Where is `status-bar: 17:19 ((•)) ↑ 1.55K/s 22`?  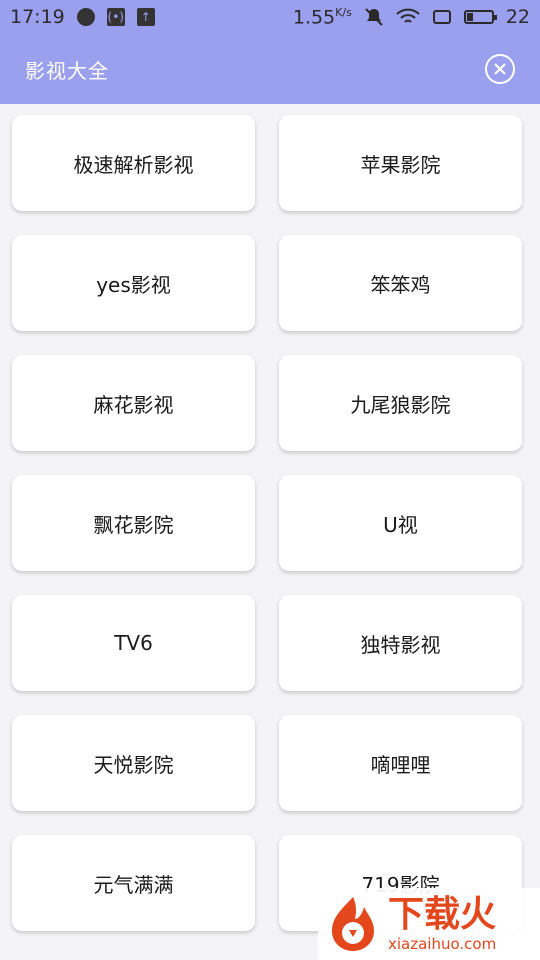
status-bar: 17:19 ((•)) ↑ 1.55K/s 22 is located at coordinates (270, 17).